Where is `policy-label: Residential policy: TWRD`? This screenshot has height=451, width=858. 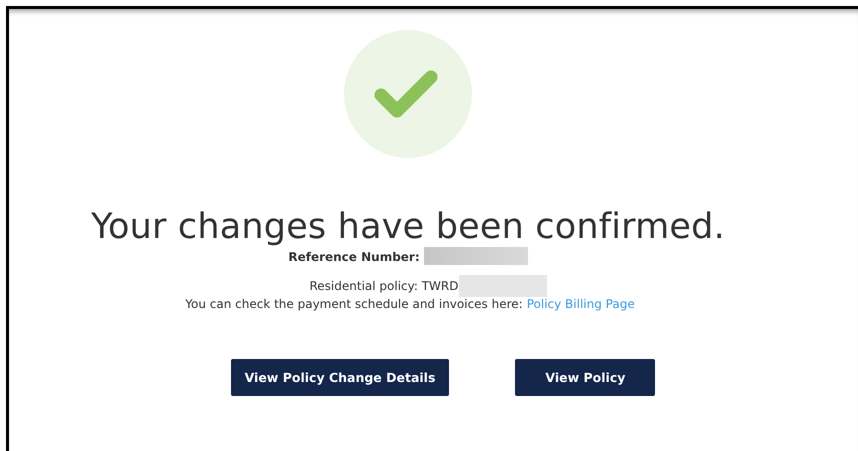 policy-label: Residential policy: TWRD is located at coordinates (384, 286).